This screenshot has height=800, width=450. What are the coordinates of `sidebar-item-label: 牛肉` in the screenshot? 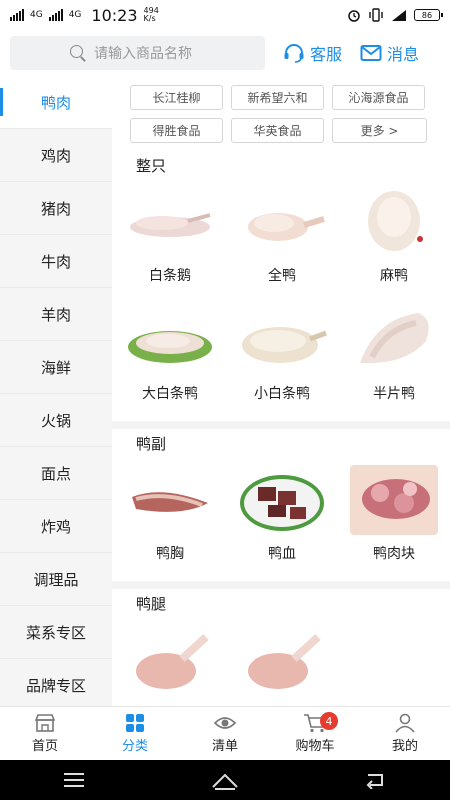 It's located at (55, 261).